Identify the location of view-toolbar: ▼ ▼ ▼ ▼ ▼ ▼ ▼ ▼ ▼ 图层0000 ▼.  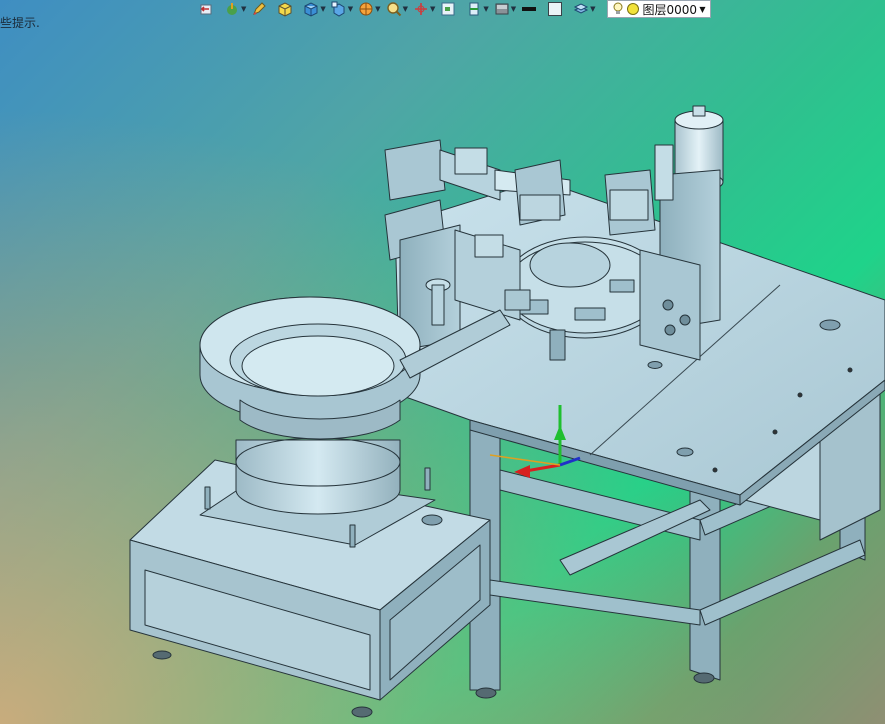
(454, 9).